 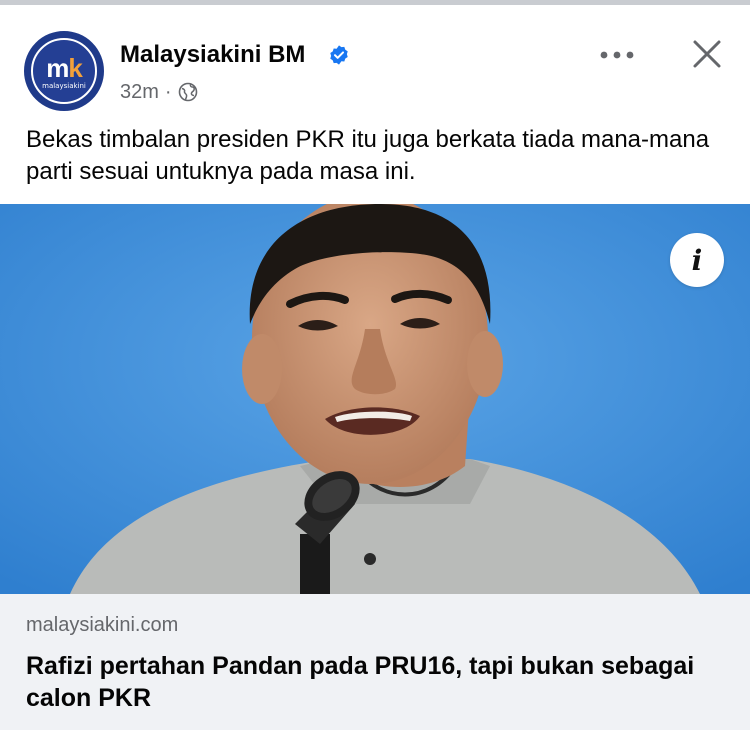 I want to click on avatar-logo-text: malaysiakini, so click(x=64, y=86).